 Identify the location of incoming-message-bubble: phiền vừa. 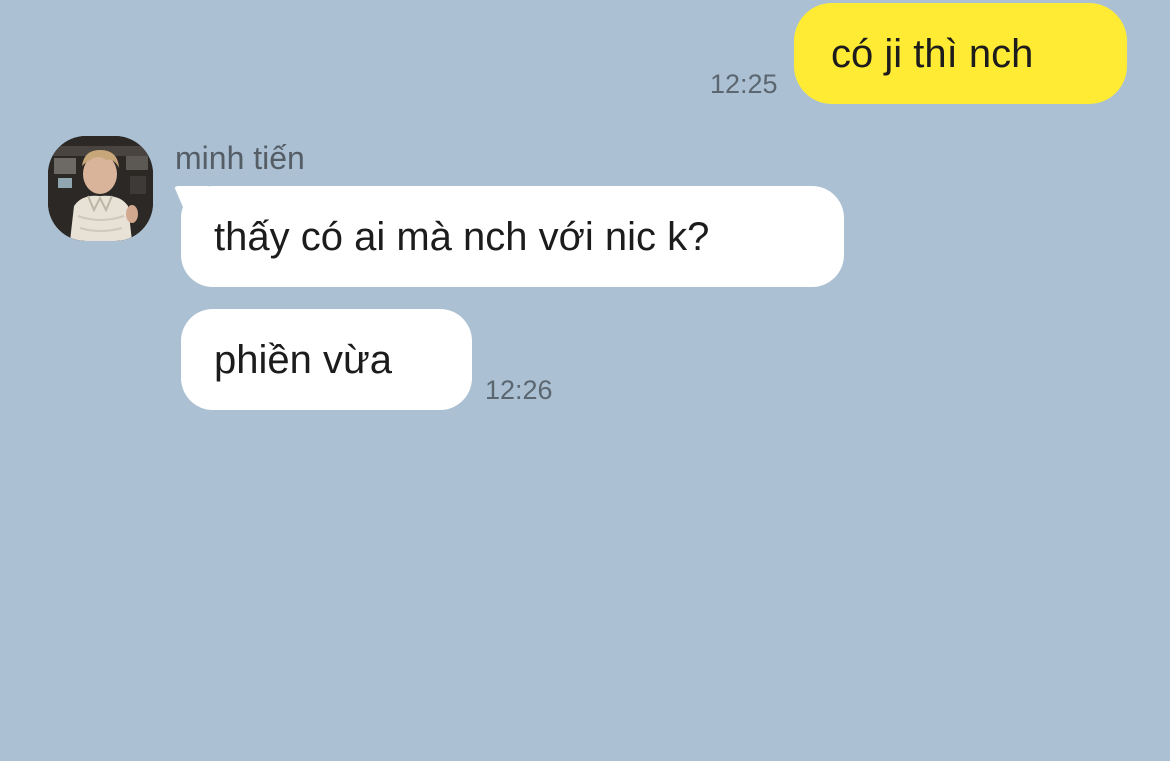
(326, 359).